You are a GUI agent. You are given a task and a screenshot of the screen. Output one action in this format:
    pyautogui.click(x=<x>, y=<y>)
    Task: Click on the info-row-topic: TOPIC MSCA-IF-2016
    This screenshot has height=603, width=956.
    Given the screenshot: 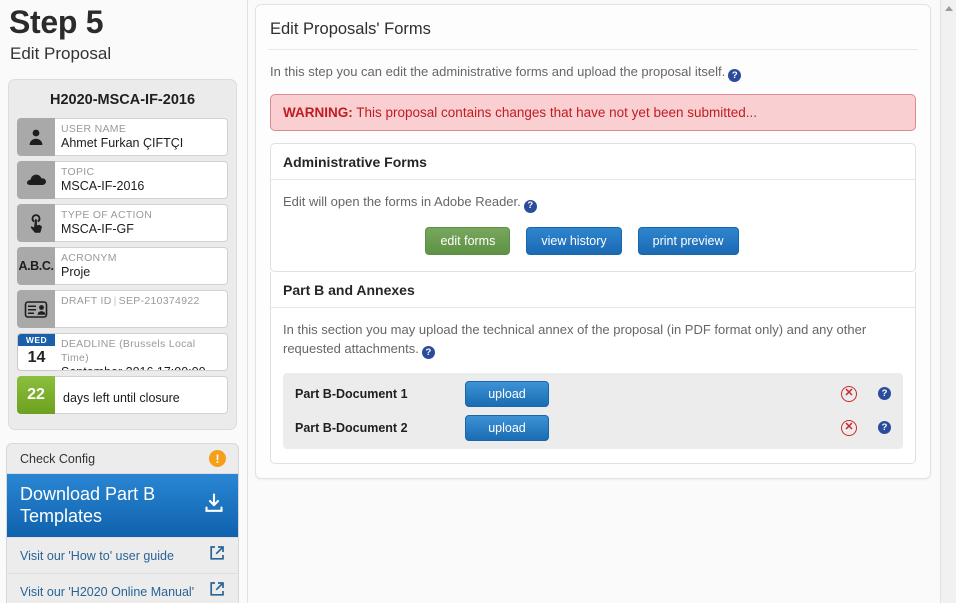 What is the action you would take?
    pyautogui.click(x=122, y=180)
    